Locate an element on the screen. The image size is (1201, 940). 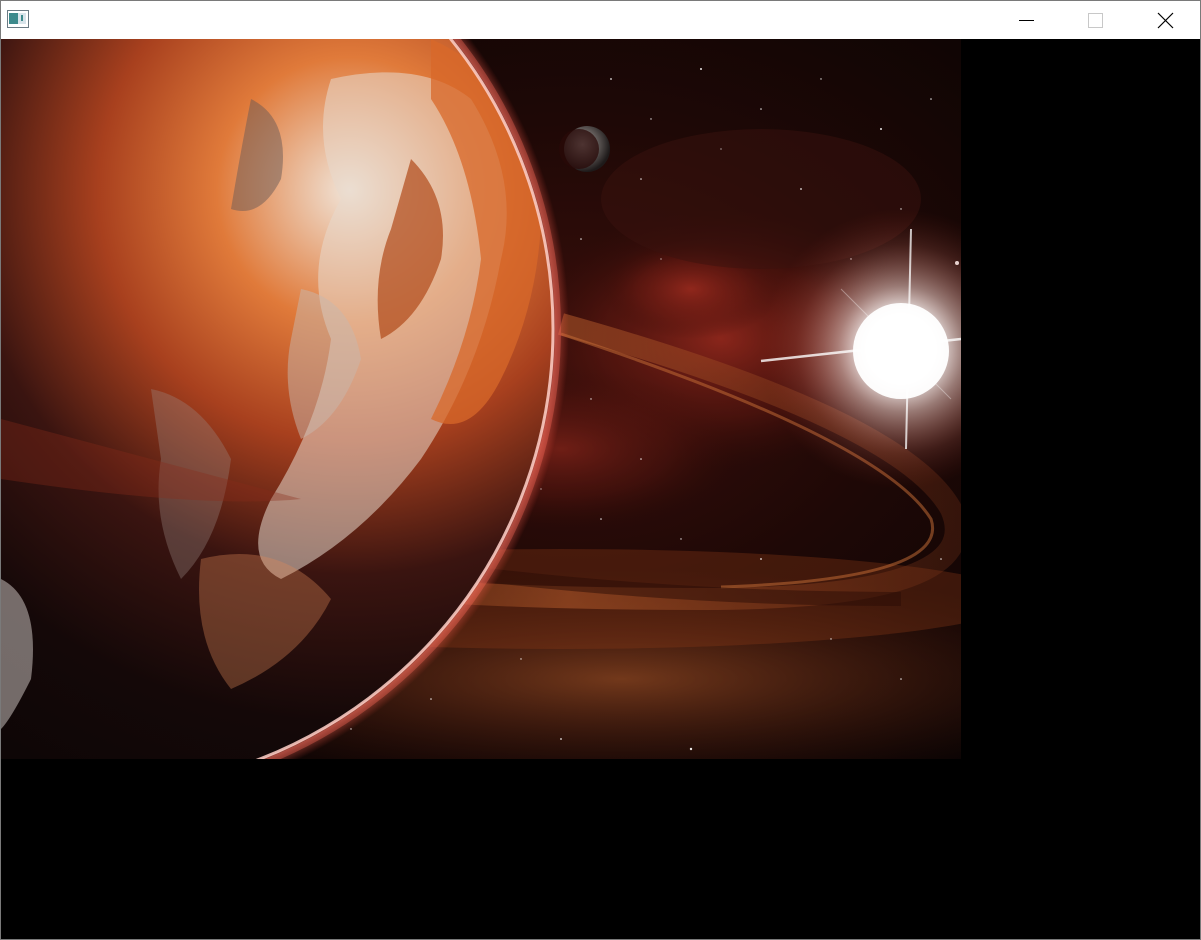
close-button is located at coordinates (1165, 20).